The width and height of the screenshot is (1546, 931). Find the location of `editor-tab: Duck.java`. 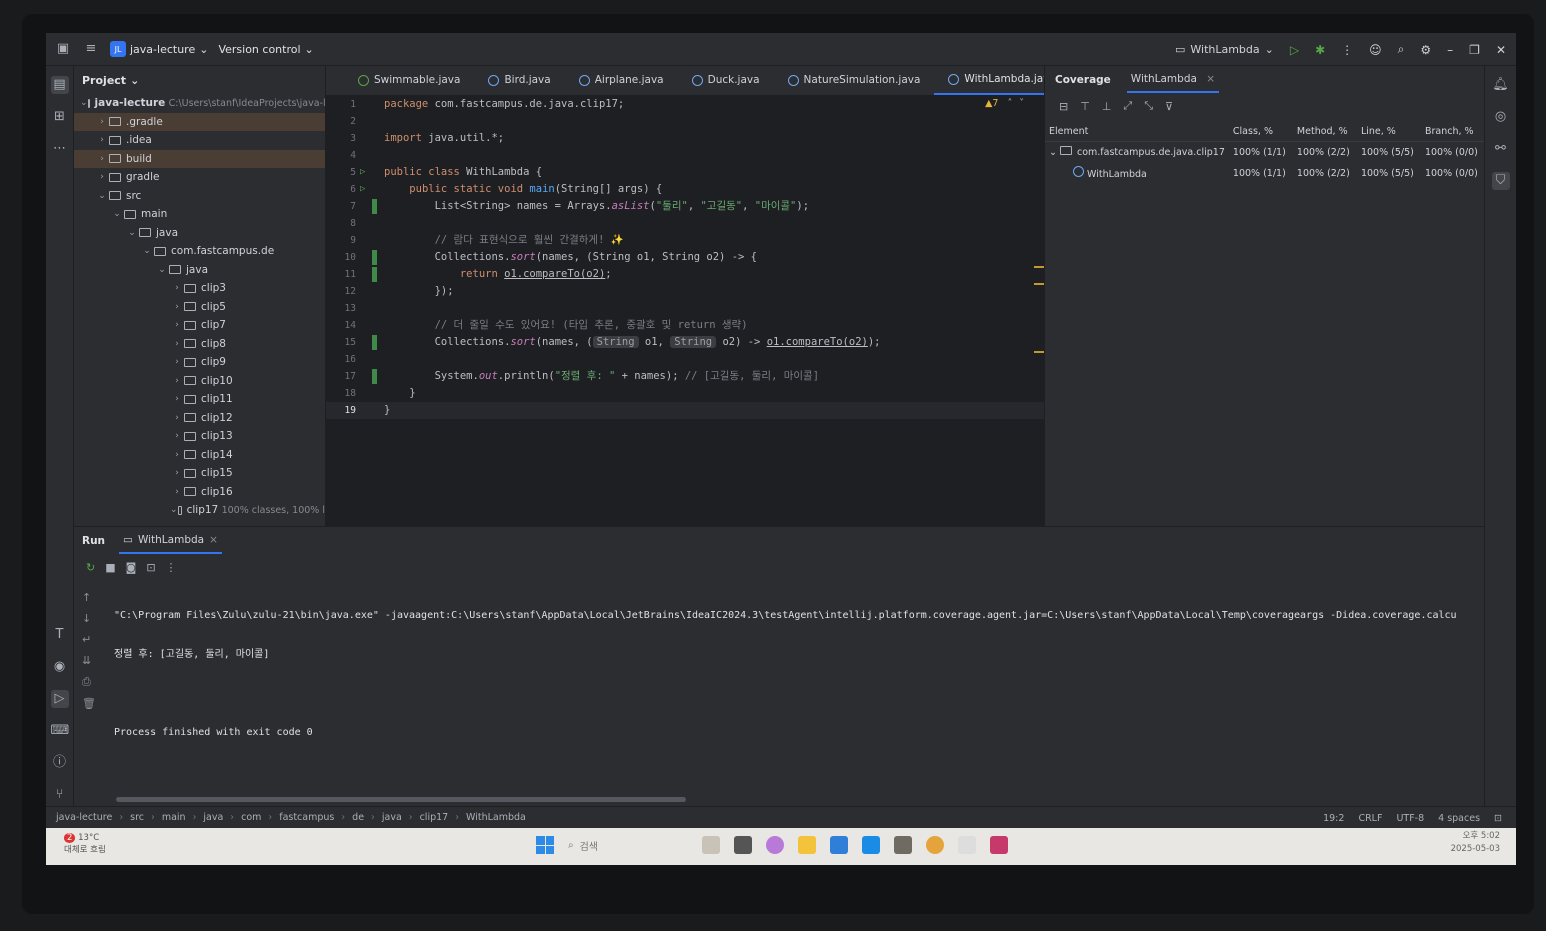

editor-tab: Duck.java is located at coordinates (726, 80).